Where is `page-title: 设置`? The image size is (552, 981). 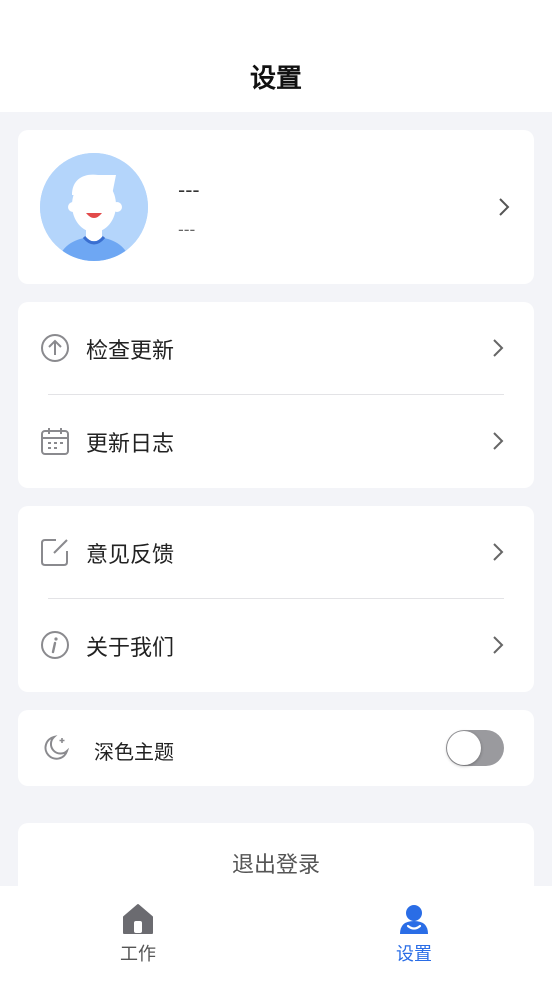 page-title: 设置 is located at coordinates (275, 79).